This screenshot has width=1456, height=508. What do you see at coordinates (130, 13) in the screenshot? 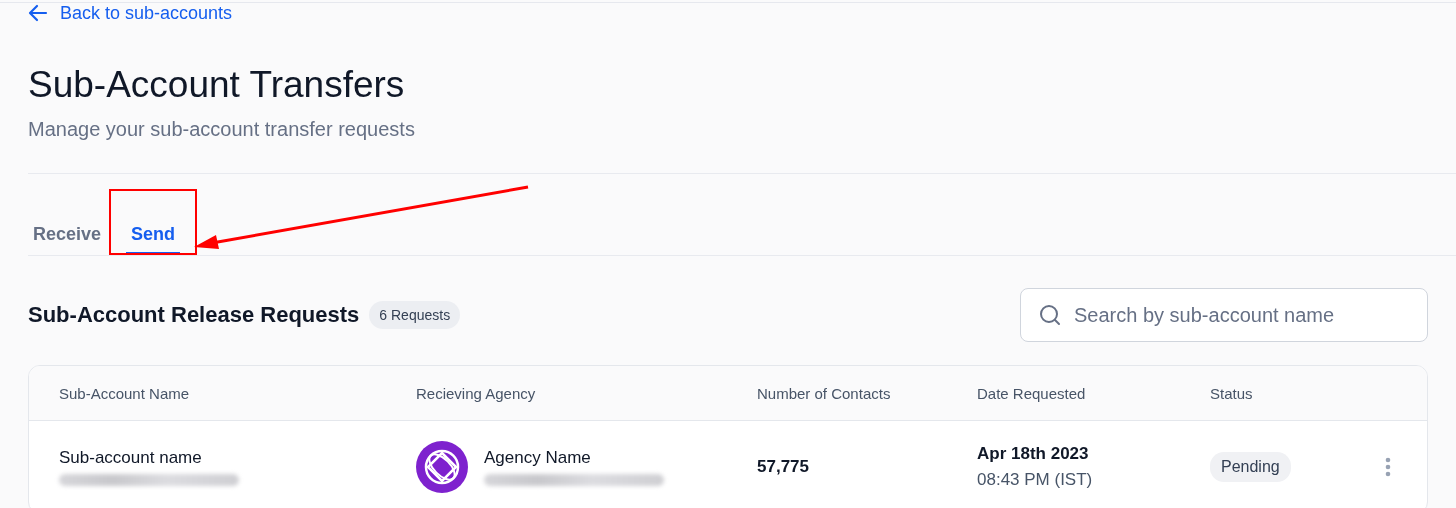
I see `back-link: Back to sub-accounts` at bounding box center [130, 13].